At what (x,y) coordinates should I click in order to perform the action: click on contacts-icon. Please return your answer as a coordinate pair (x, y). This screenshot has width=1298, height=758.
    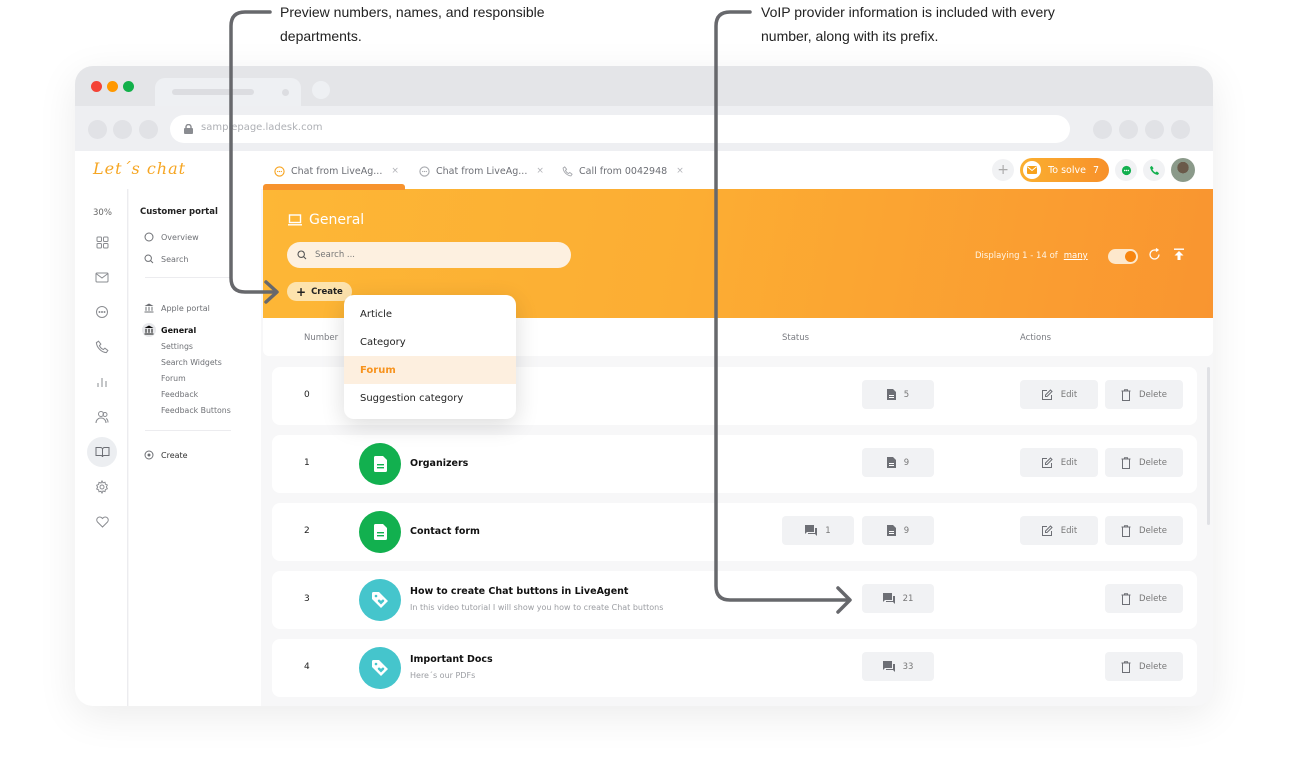
    Looking at the image, I should click on (102, 417).